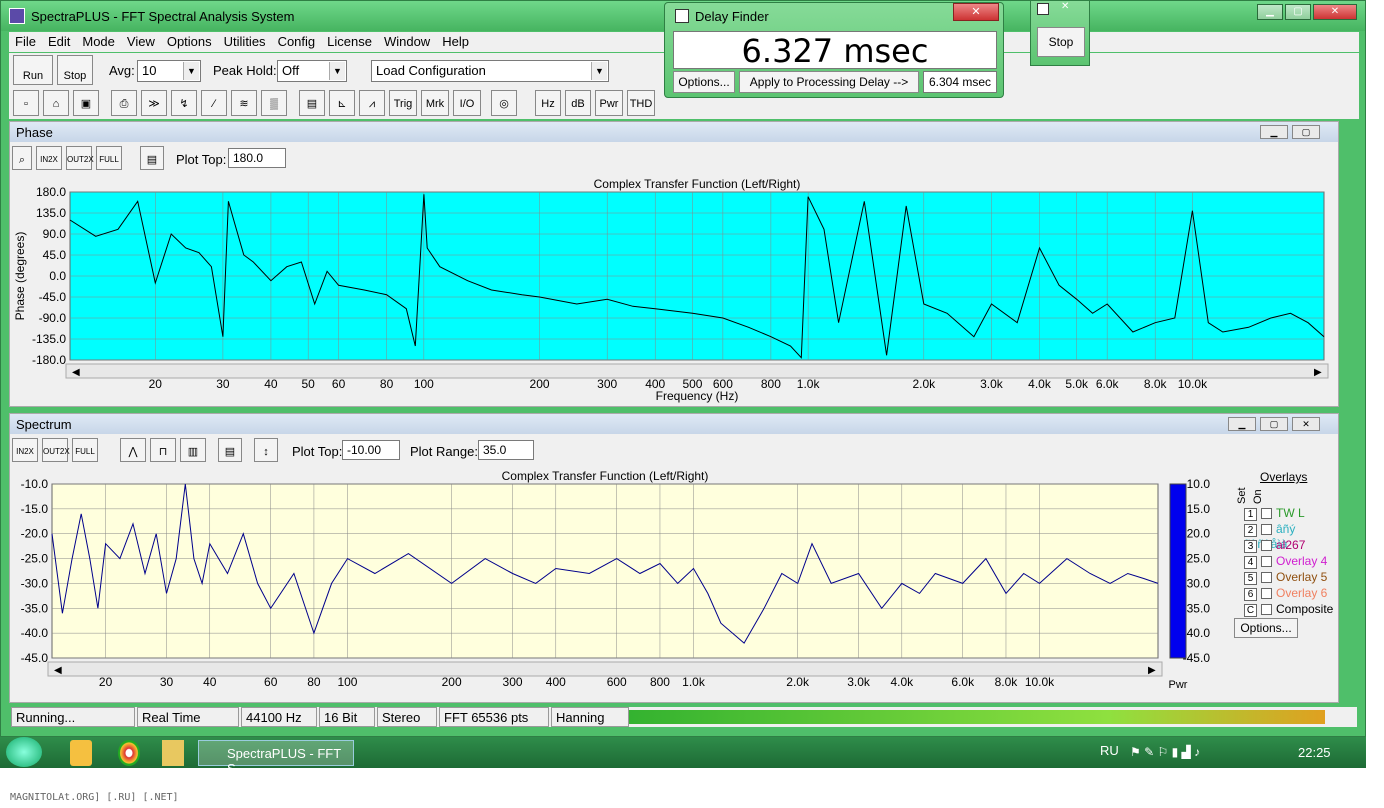  I want to click on overlay-item: 5 Overlay 5, so click(1285, 577).